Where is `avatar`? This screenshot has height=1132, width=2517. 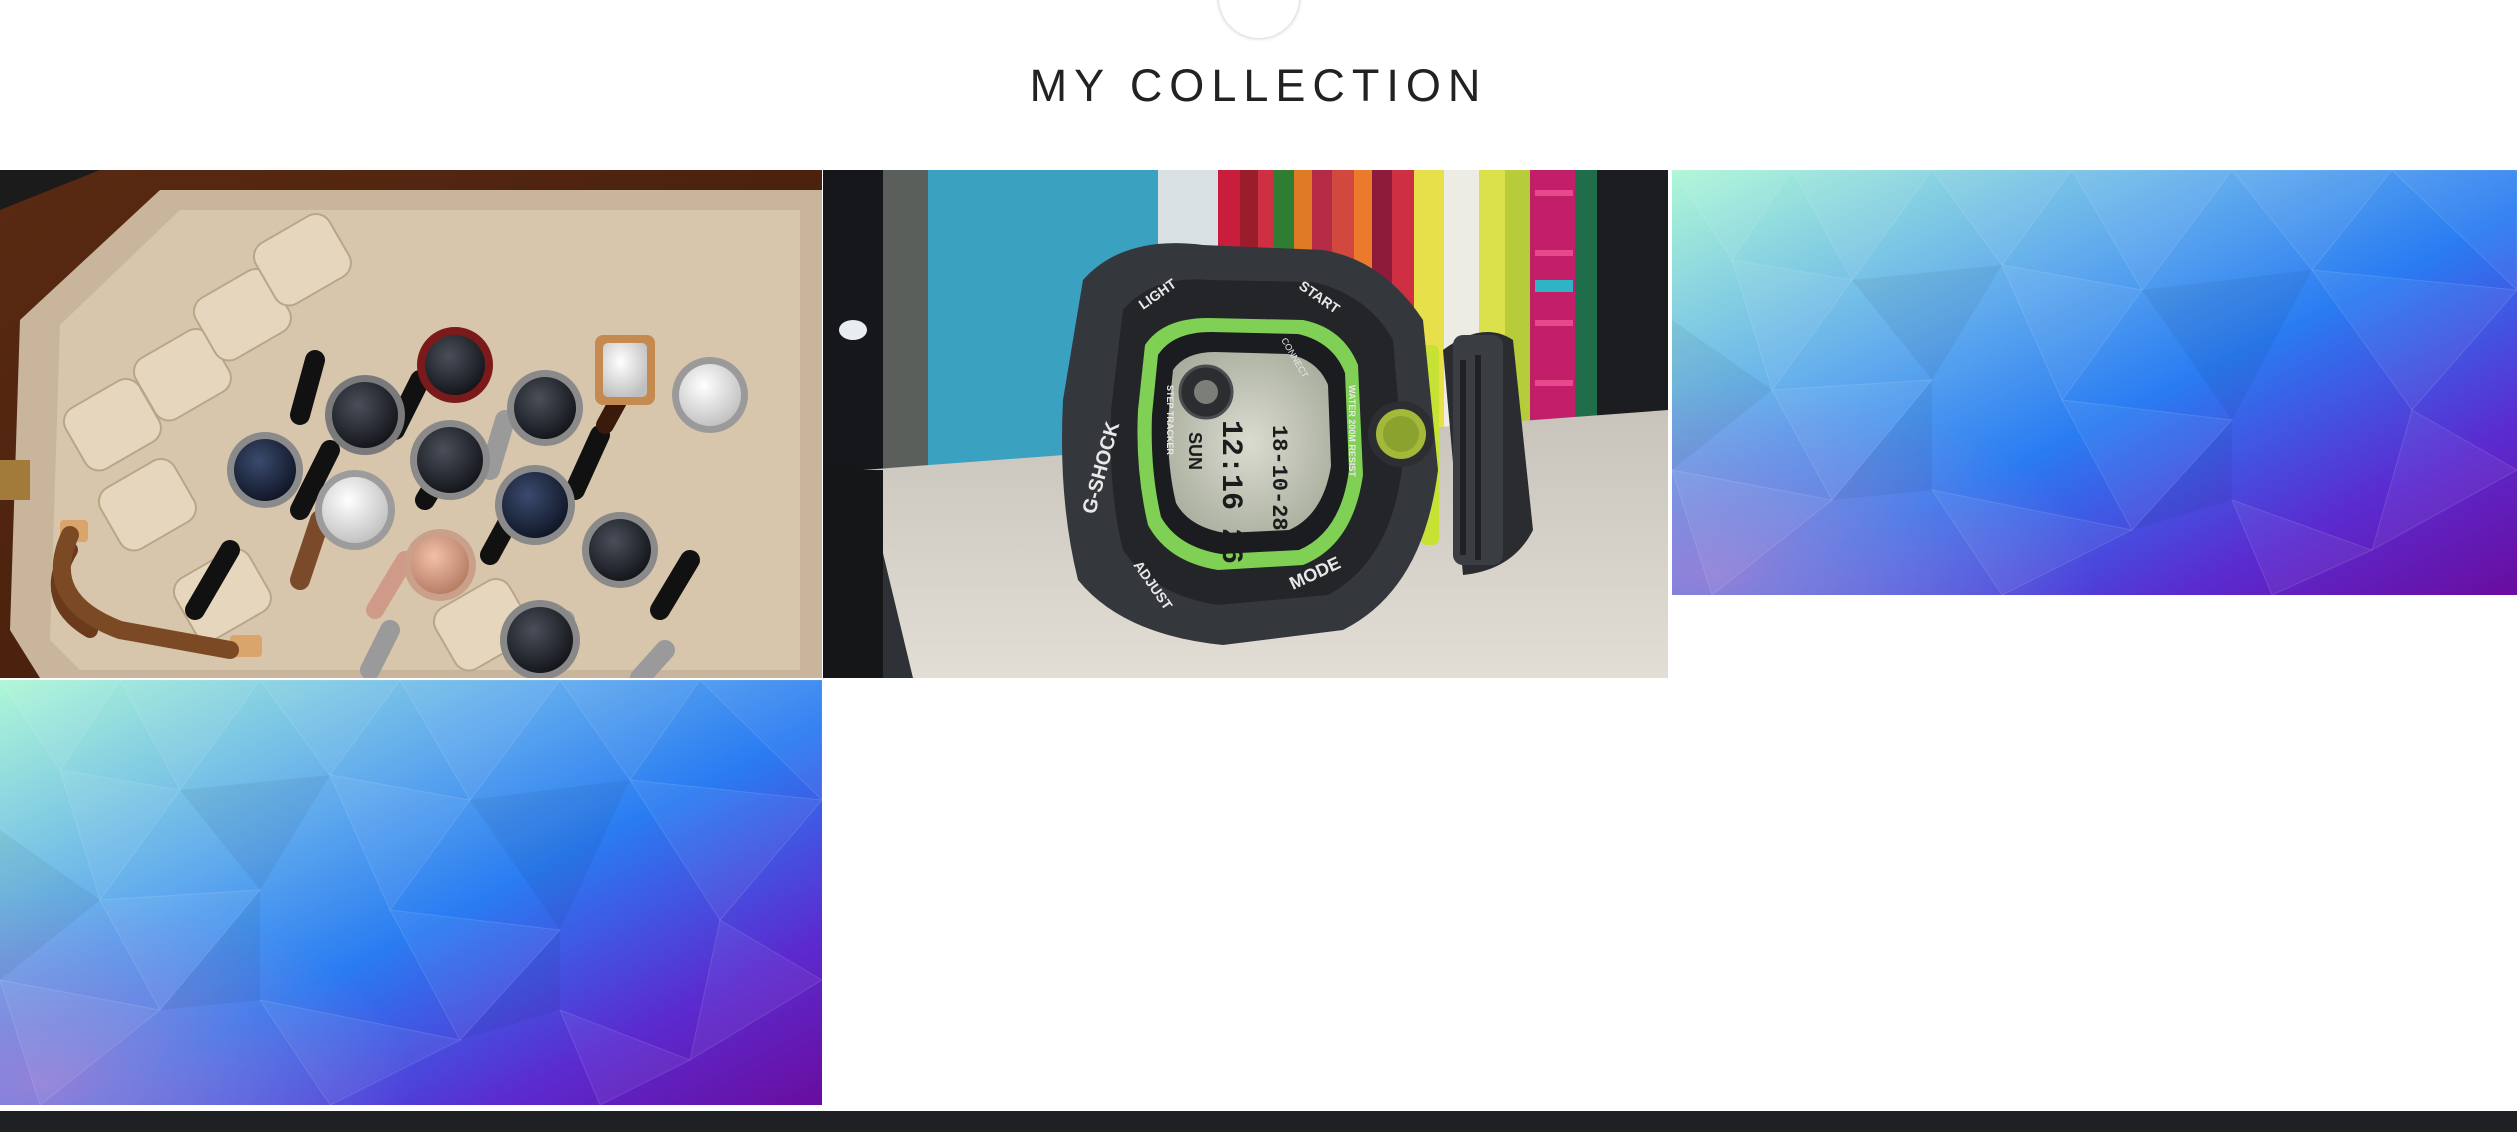
avatar is located at coordinates (1259, 19).